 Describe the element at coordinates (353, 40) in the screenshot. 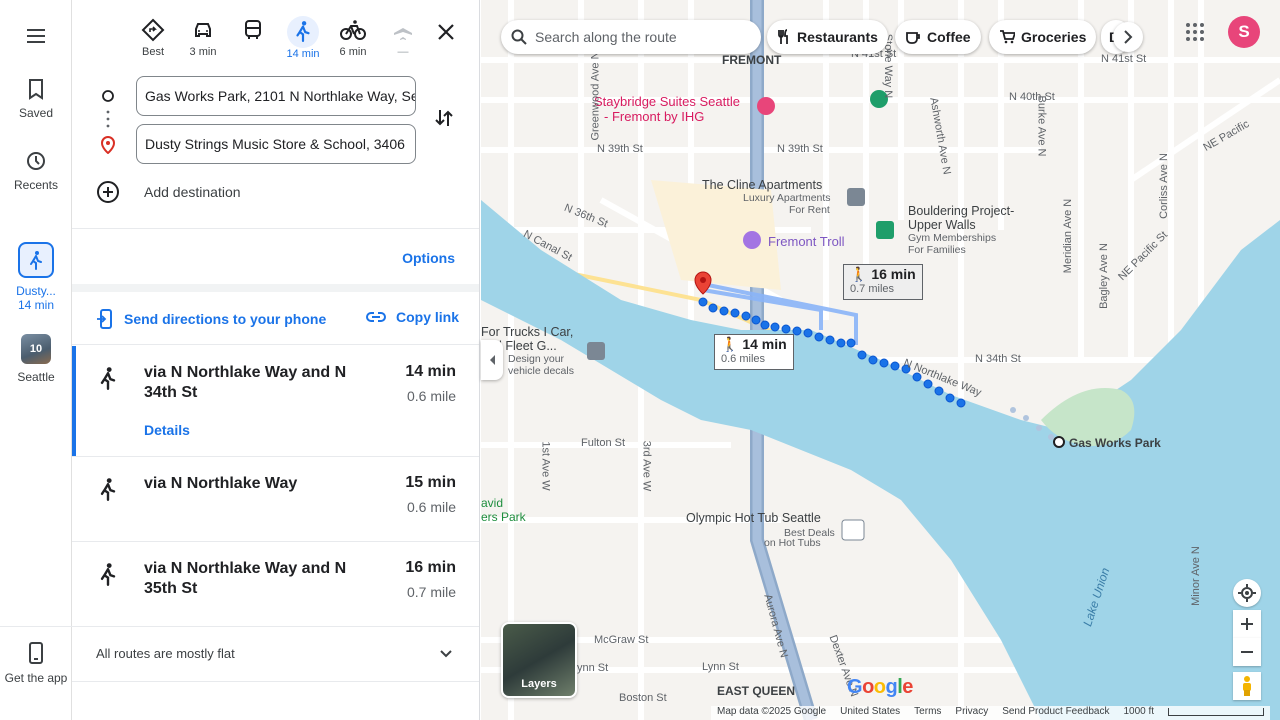

I see `mode-cycling: 6 min` at that location.